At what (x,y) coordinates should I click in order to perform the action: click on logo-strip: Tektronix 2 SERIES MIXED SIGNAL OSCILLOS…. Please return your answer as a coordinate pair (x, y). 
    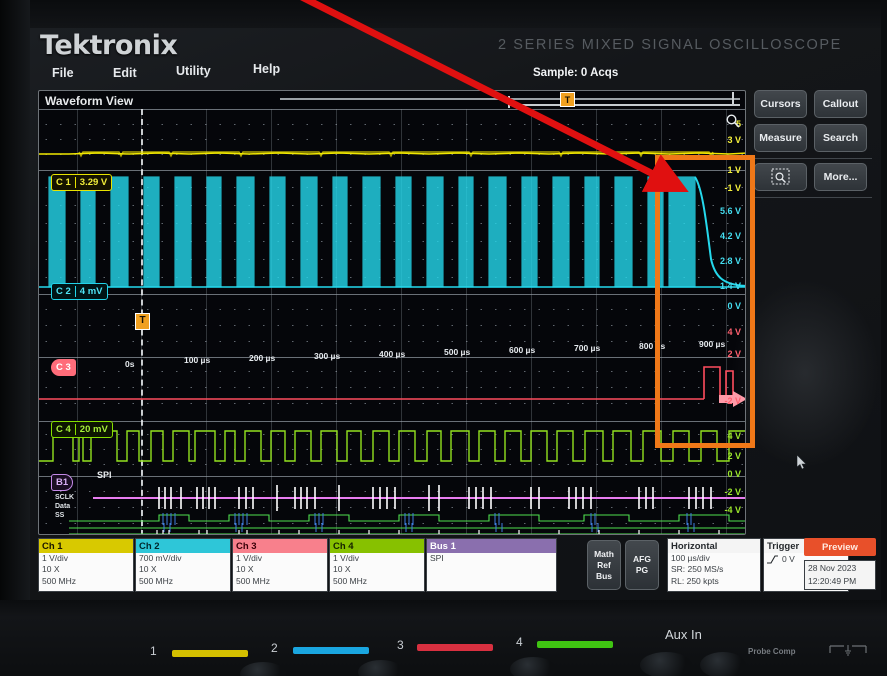
    Looking at the image, I should click on (455, 46).